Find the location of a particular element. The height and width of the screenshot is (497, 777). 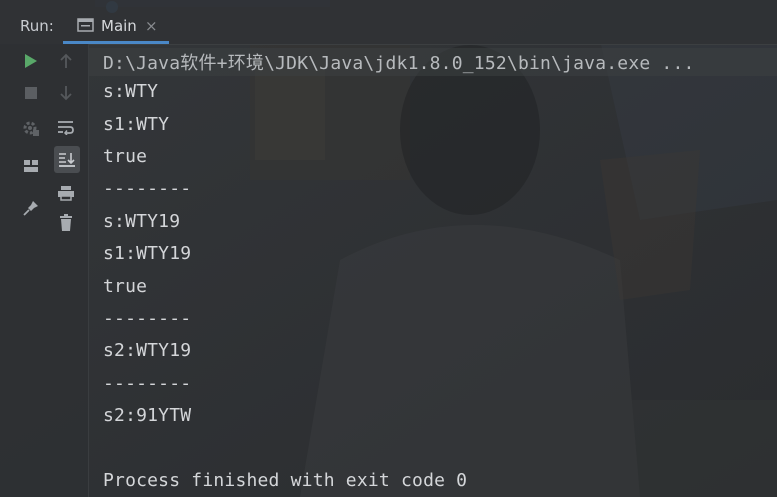

pin-tab-button is located at coordinates (31, 208).